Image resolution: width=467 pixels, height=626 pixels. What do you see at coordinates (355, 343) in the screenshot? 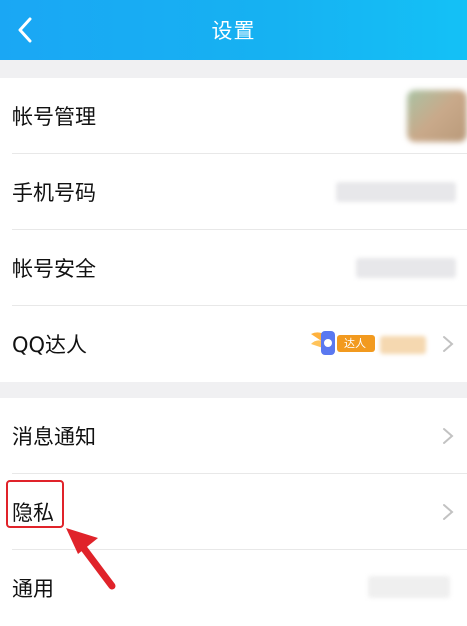
I see `daren-badge-text: 达人` at bounding box center [355, 343].